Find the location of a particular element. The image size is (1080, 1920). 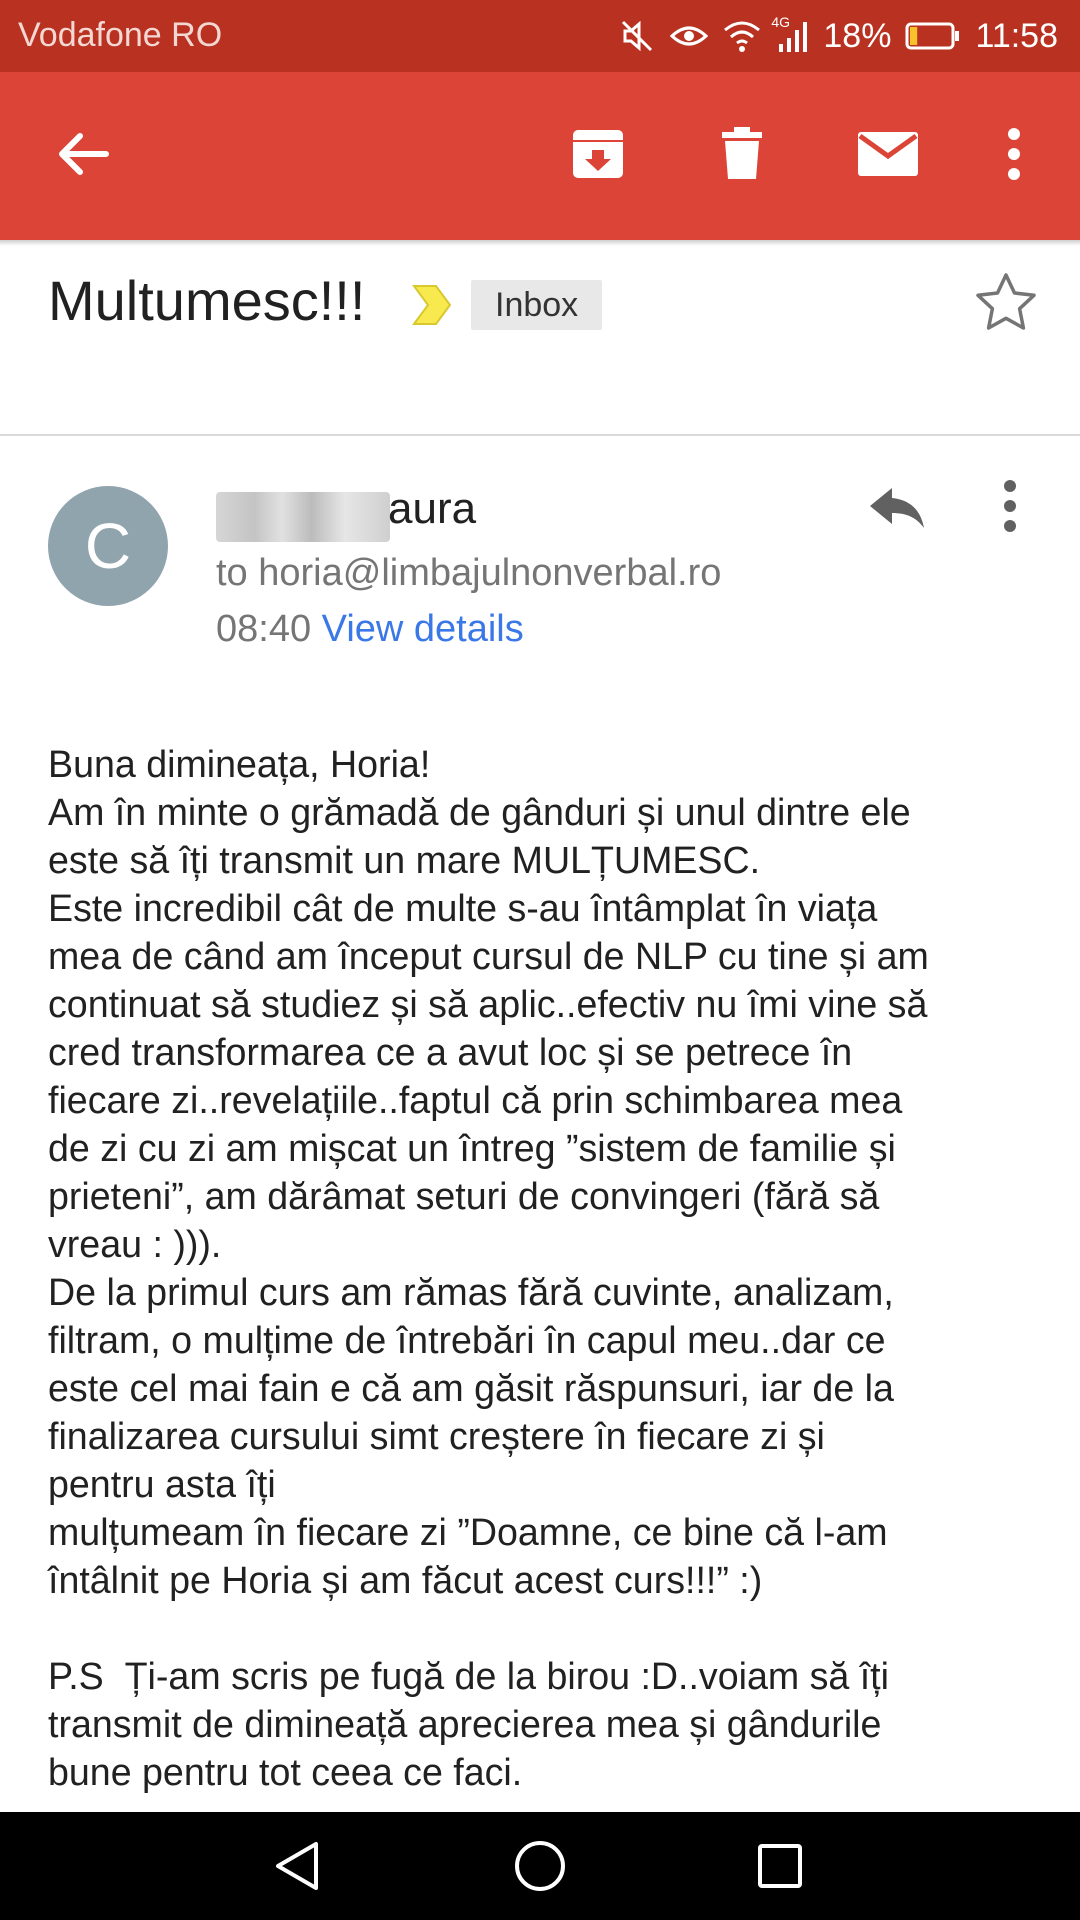

nav-back-button is located at coordinates (298, 1868).